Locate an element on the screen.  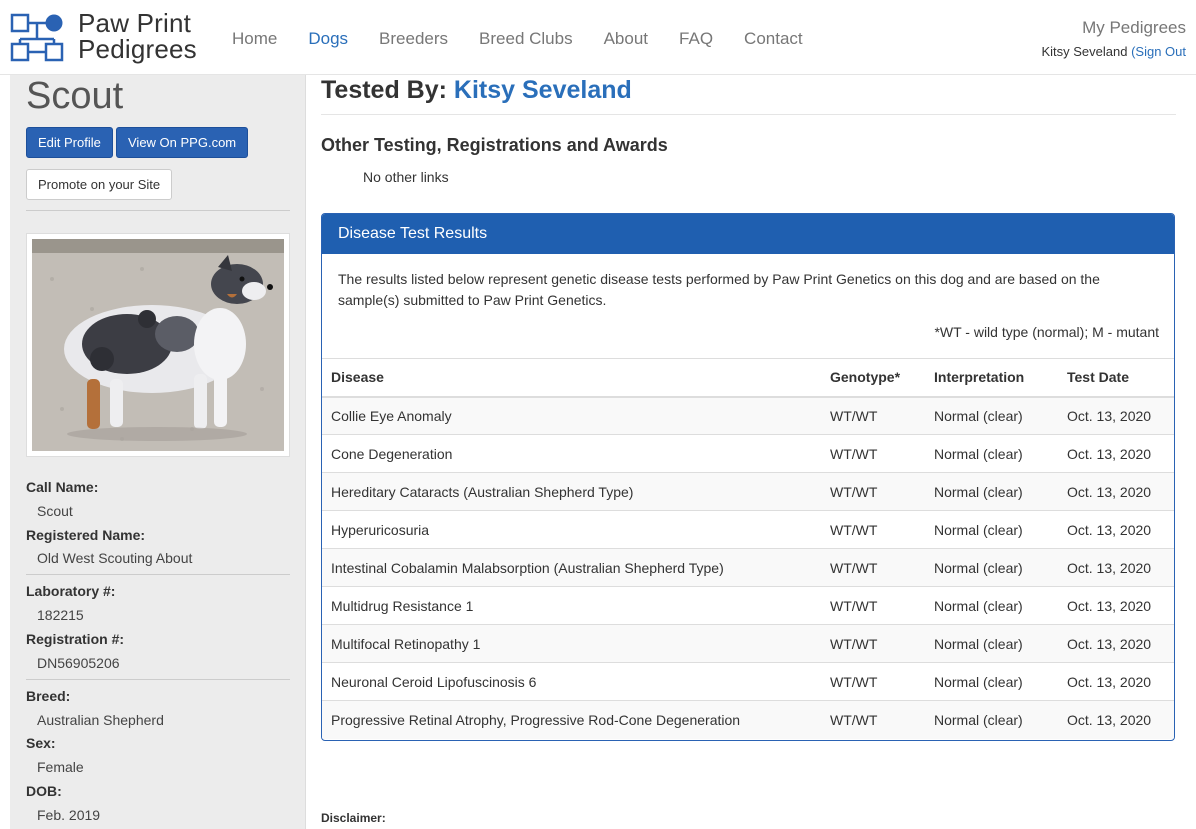
promote-button: Promote on your Site is located at coordinates (99, 184).